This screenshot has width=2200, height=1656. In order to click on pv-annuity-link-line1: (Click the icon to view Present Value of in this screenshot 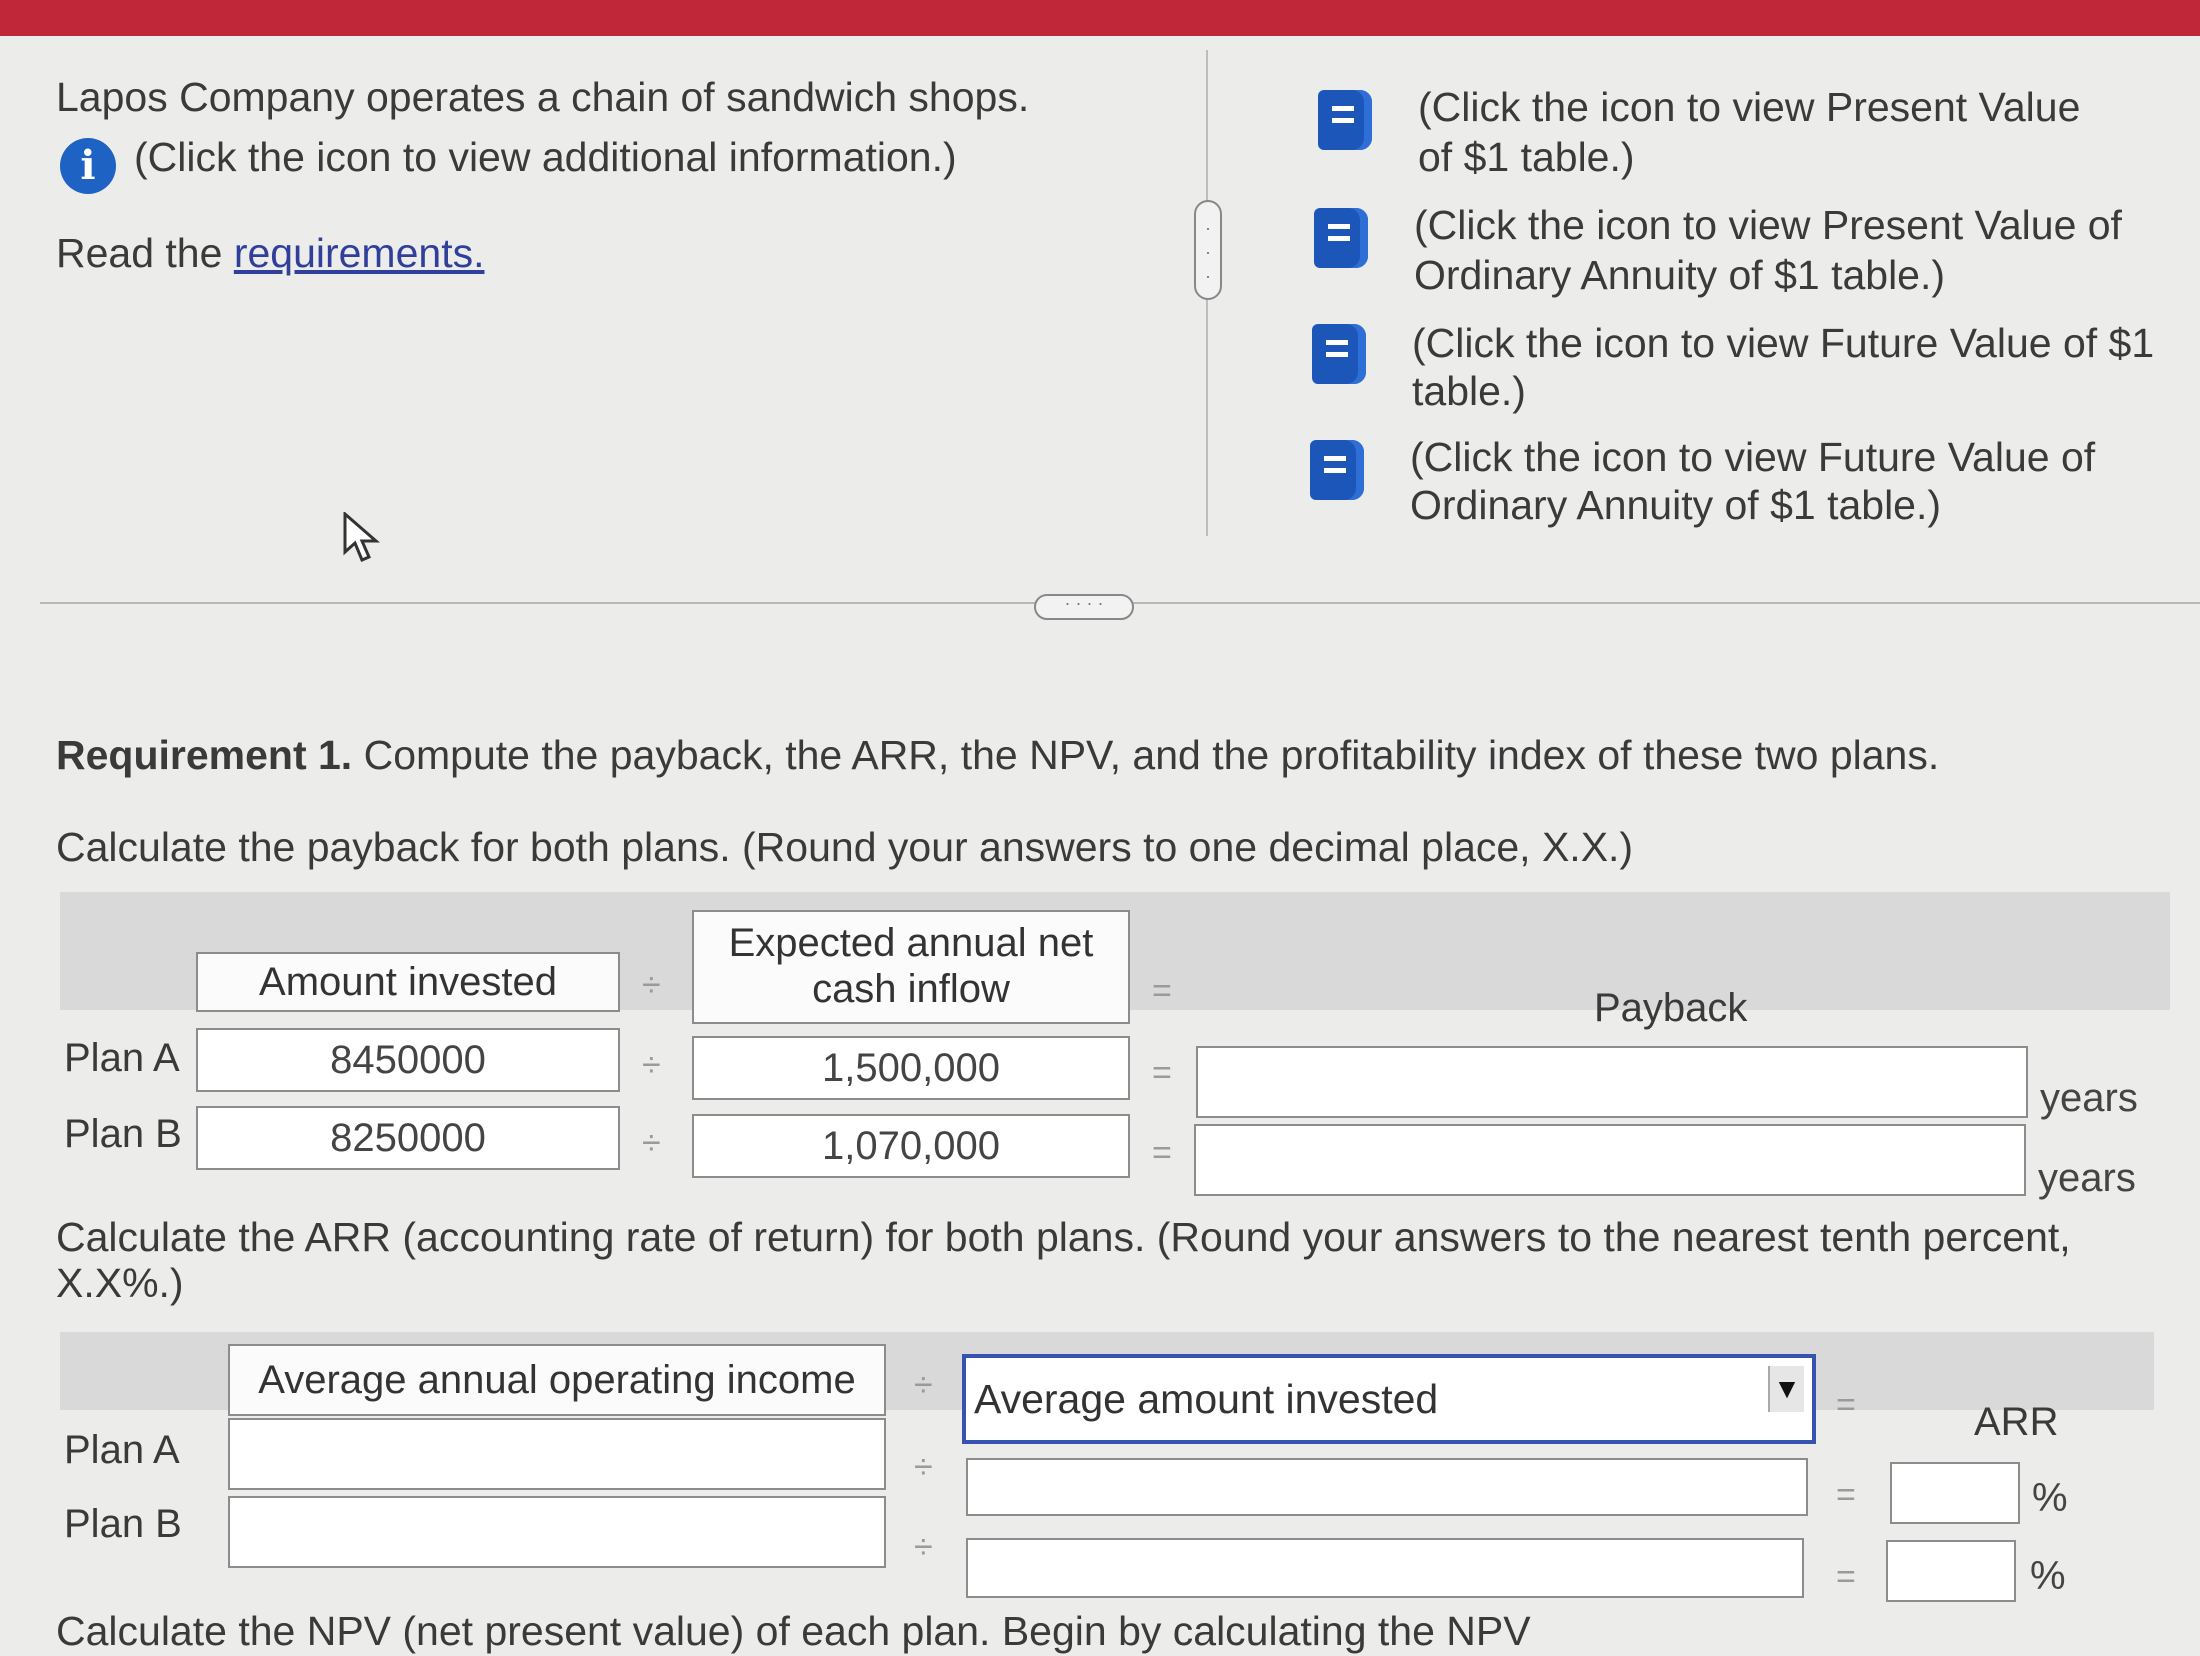, I will do `click(1768, 225)`.